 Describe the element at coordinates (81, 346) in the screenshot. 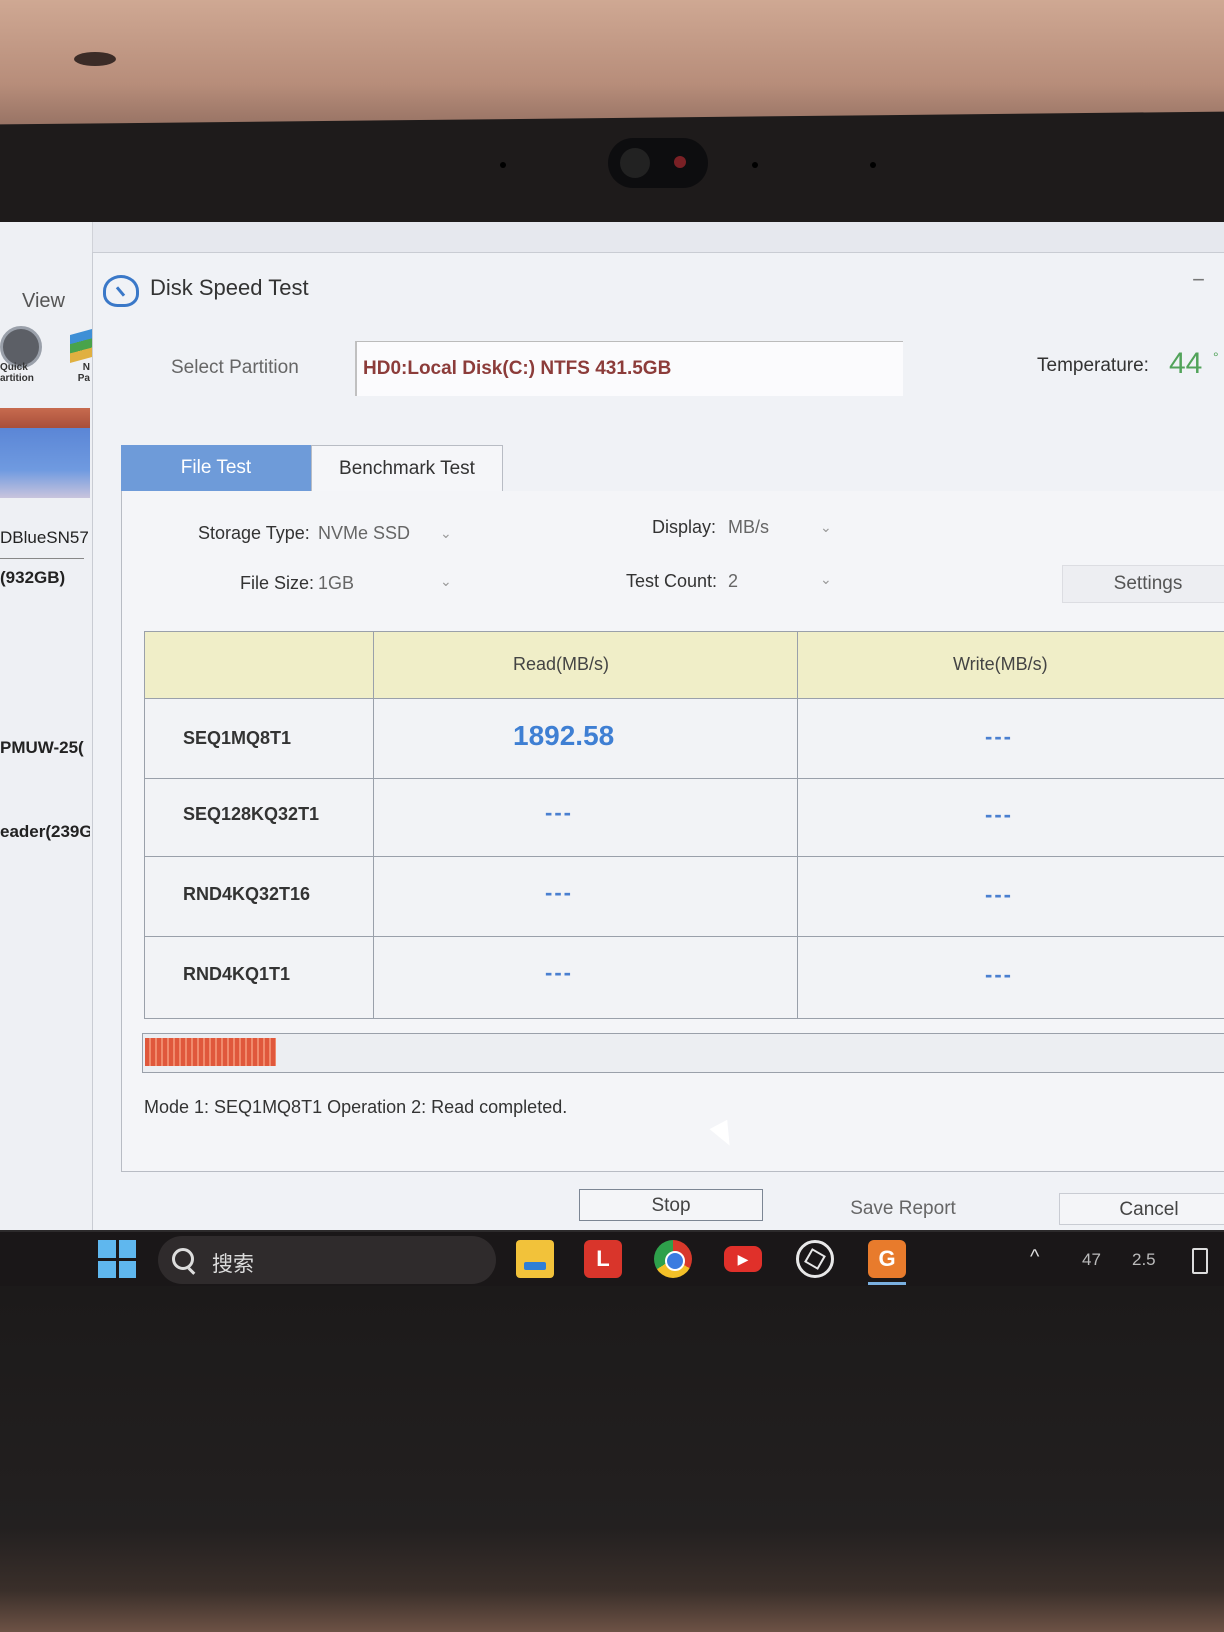

I see `new-partition-icon` at that location.